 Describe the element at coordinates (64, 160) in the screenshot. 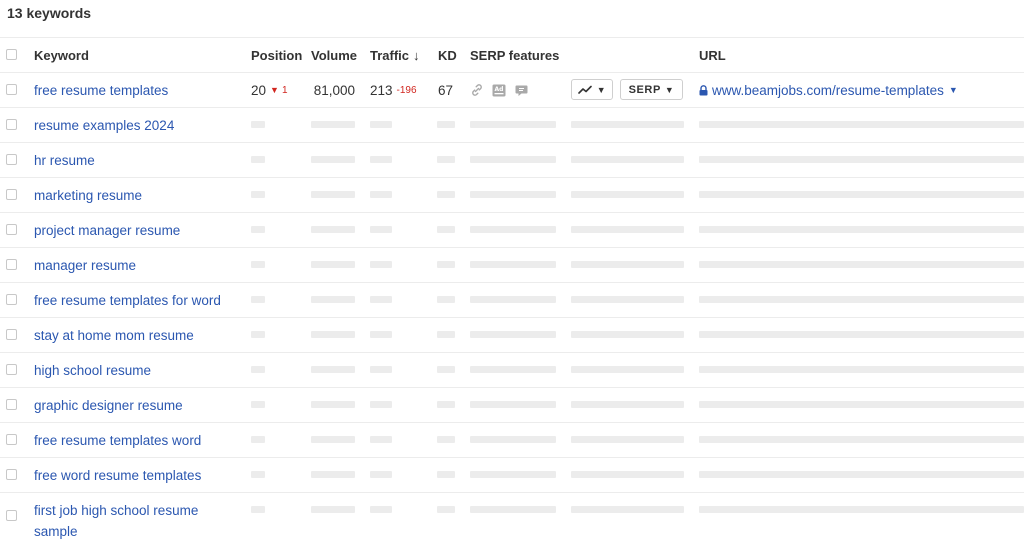

I see `keyword-link: hr resume` at that location.